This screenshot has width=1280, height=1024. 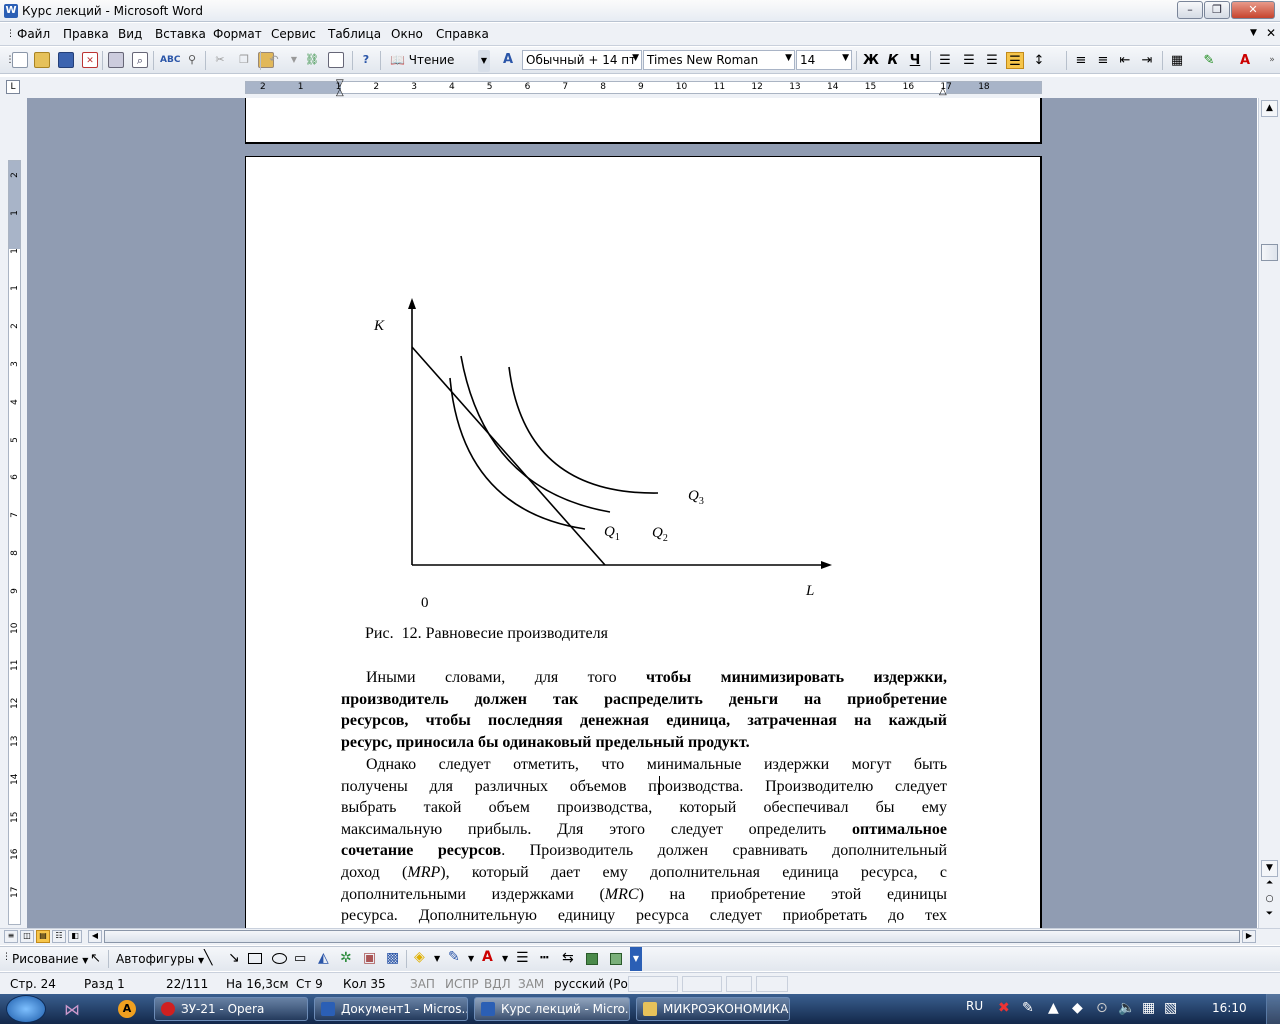 What do you see at coordinates (1081, 60) in the screenshot?
I see `numbering-icon: ≡` at bounding box center [1081, 60].